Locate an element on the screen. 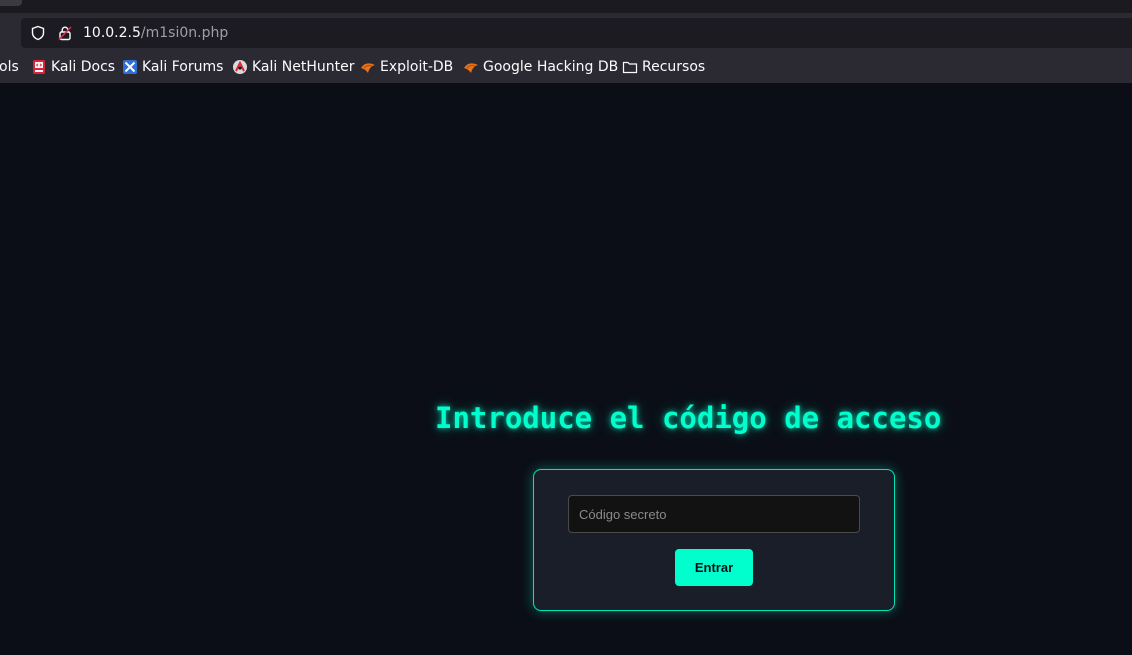 The height and width of the screenshot is (655, 1132). url-host: 10.0.2.5 is located at coordinates (112, 33).